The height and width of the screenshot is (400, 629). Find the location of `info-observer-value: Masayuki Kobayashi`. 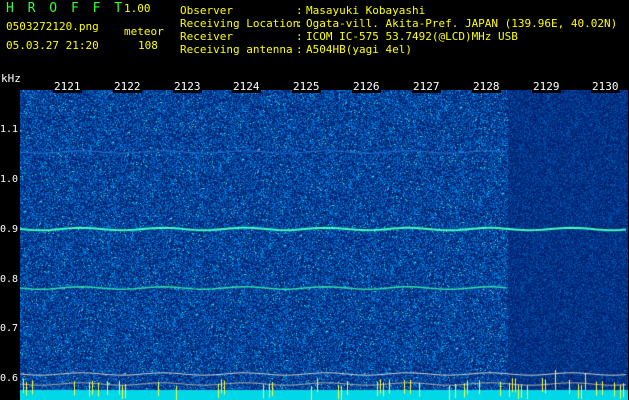

info-observer-value: Masayuki Kobayashi is located at coordinates (366, 10).